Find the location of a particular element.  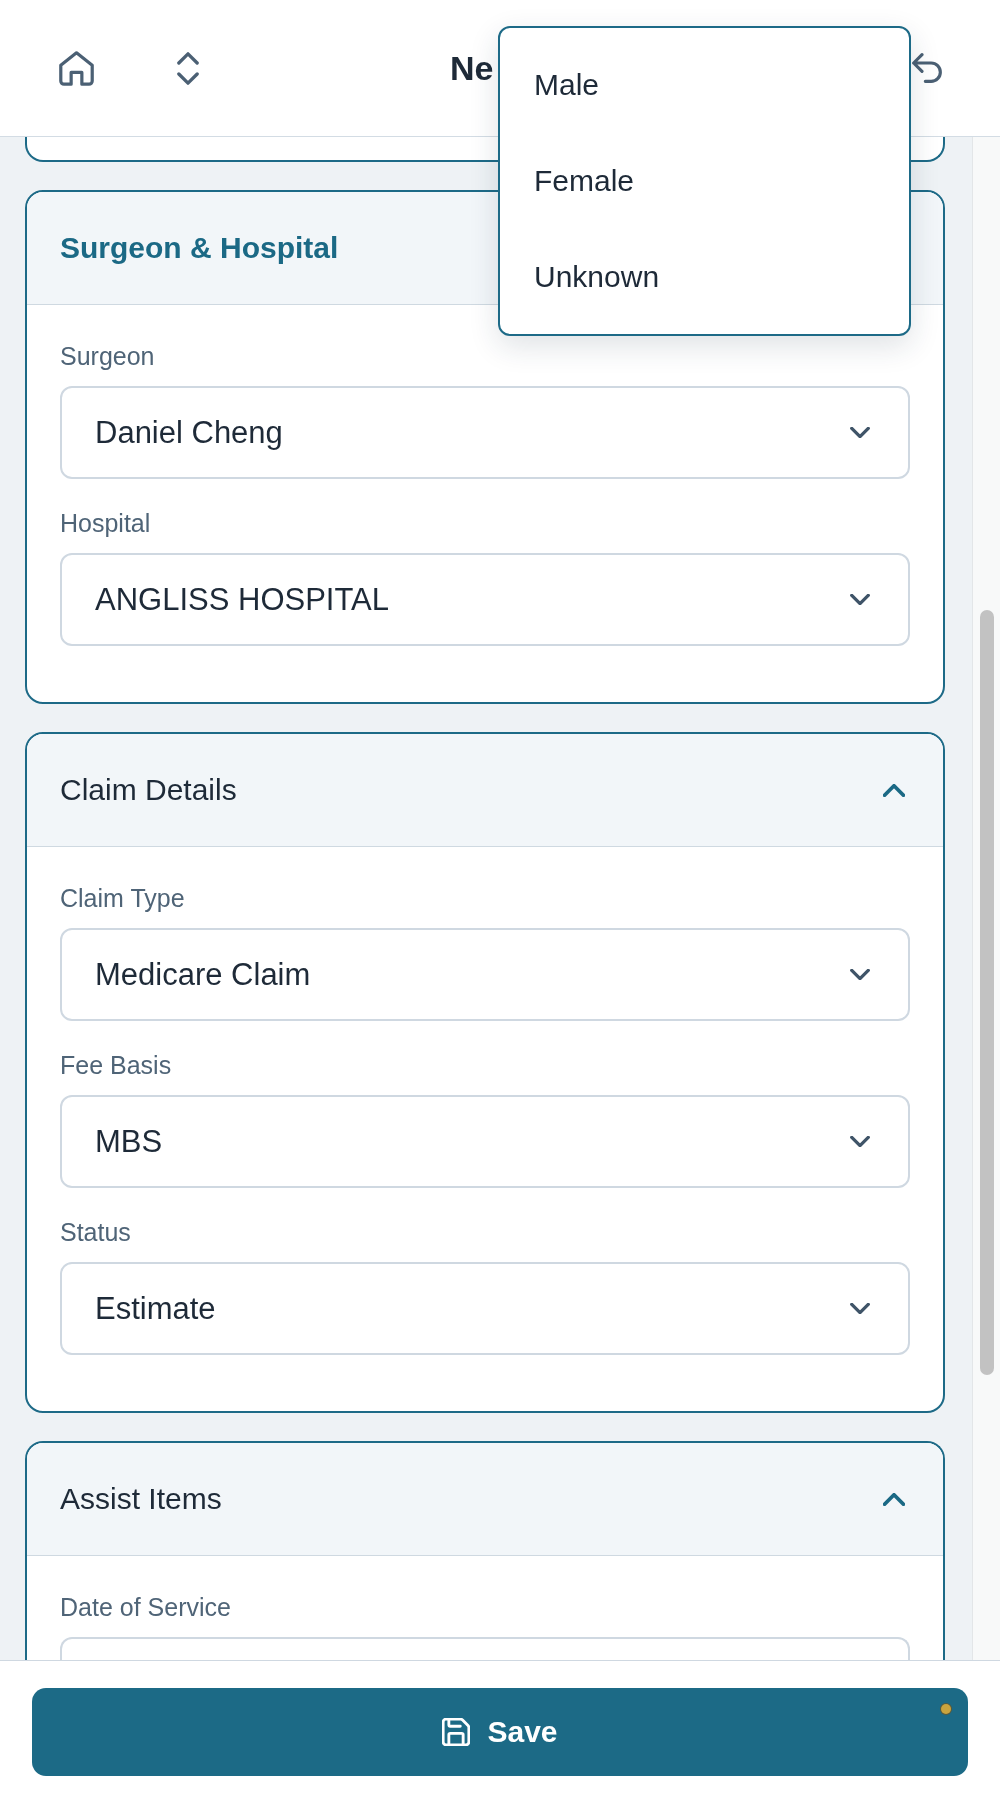

field-label: Claim Type is located at coordinates (122, 898).